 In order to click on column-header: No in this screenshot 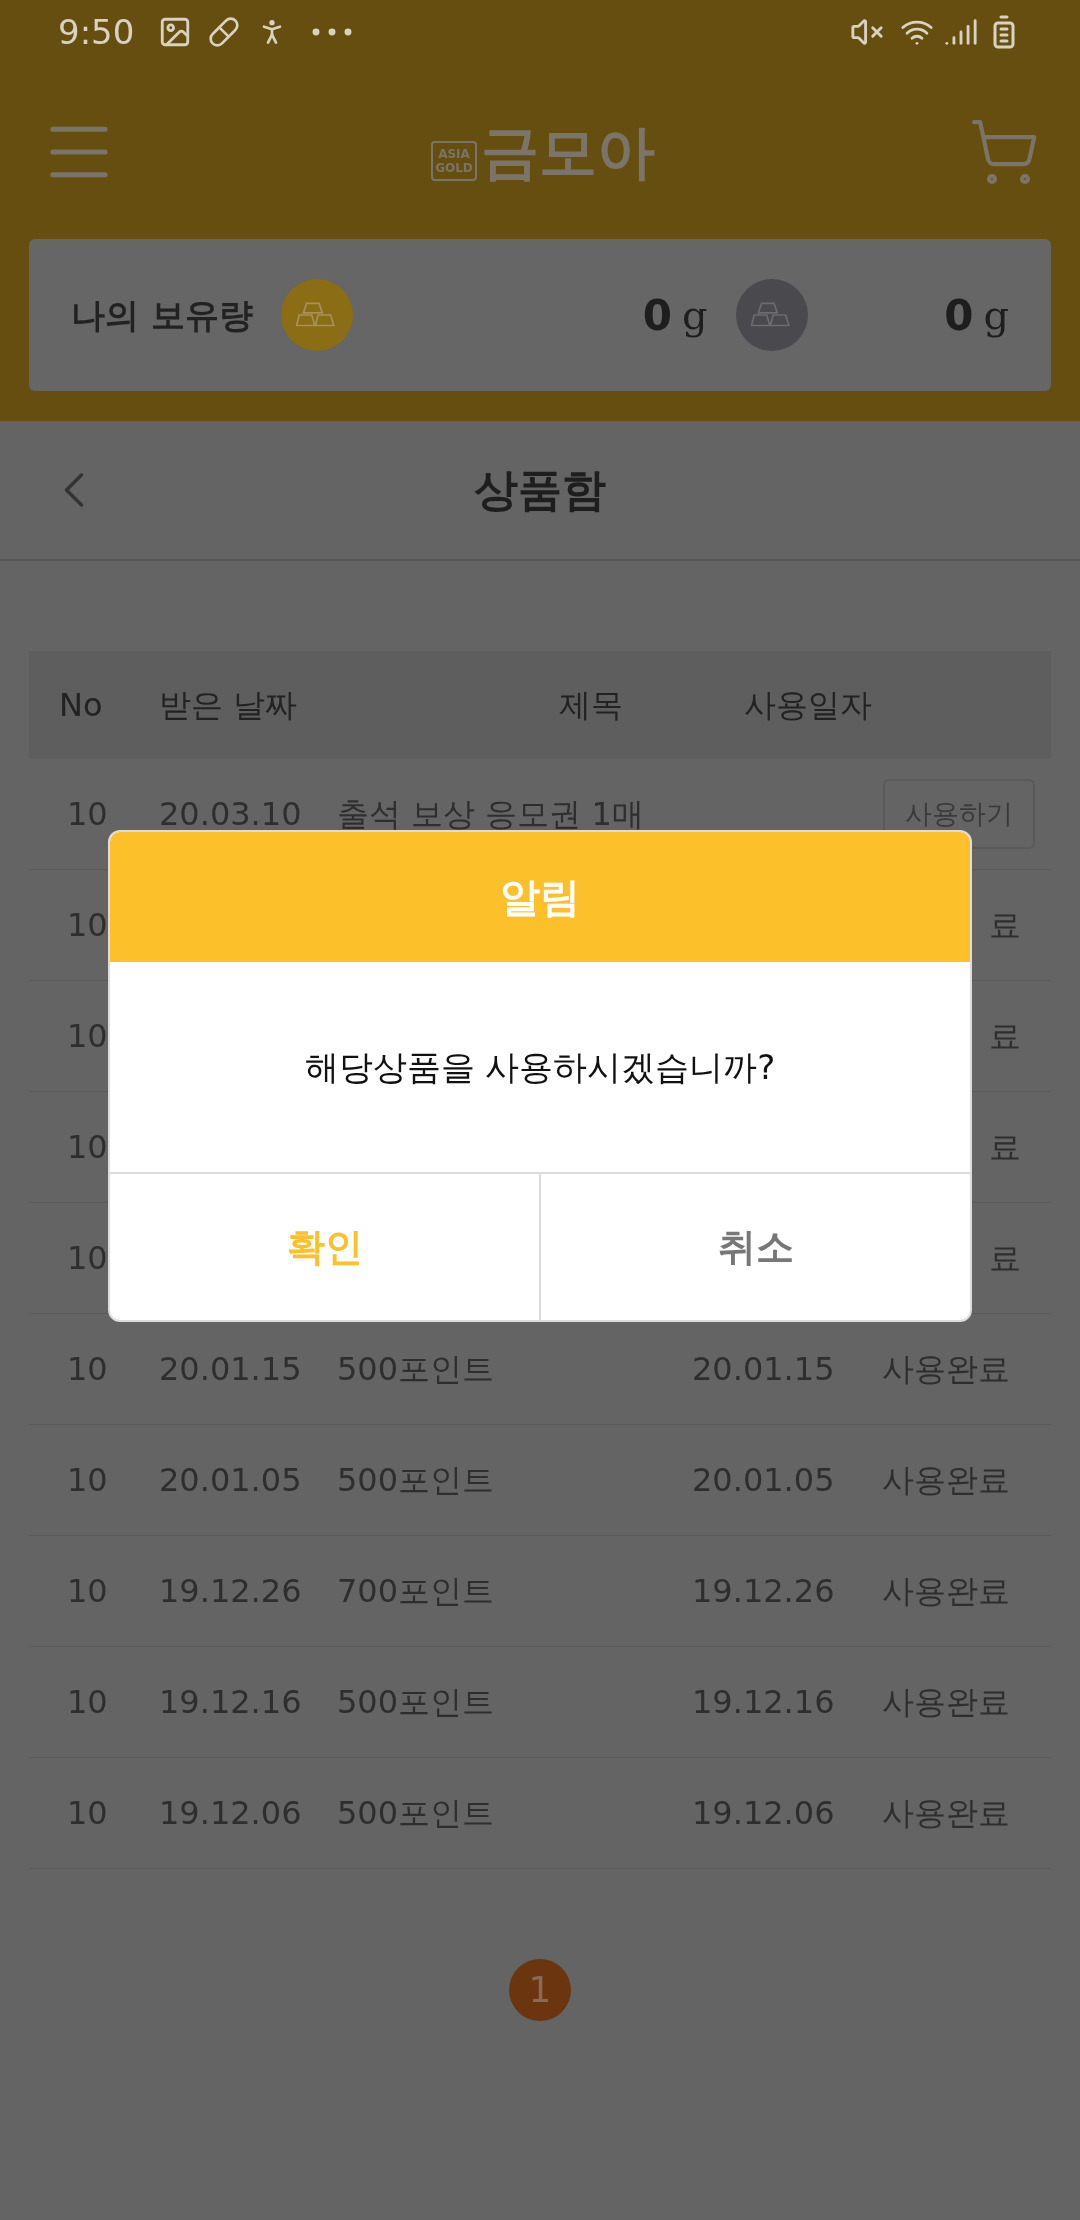, I will do `click(81, 705)`.